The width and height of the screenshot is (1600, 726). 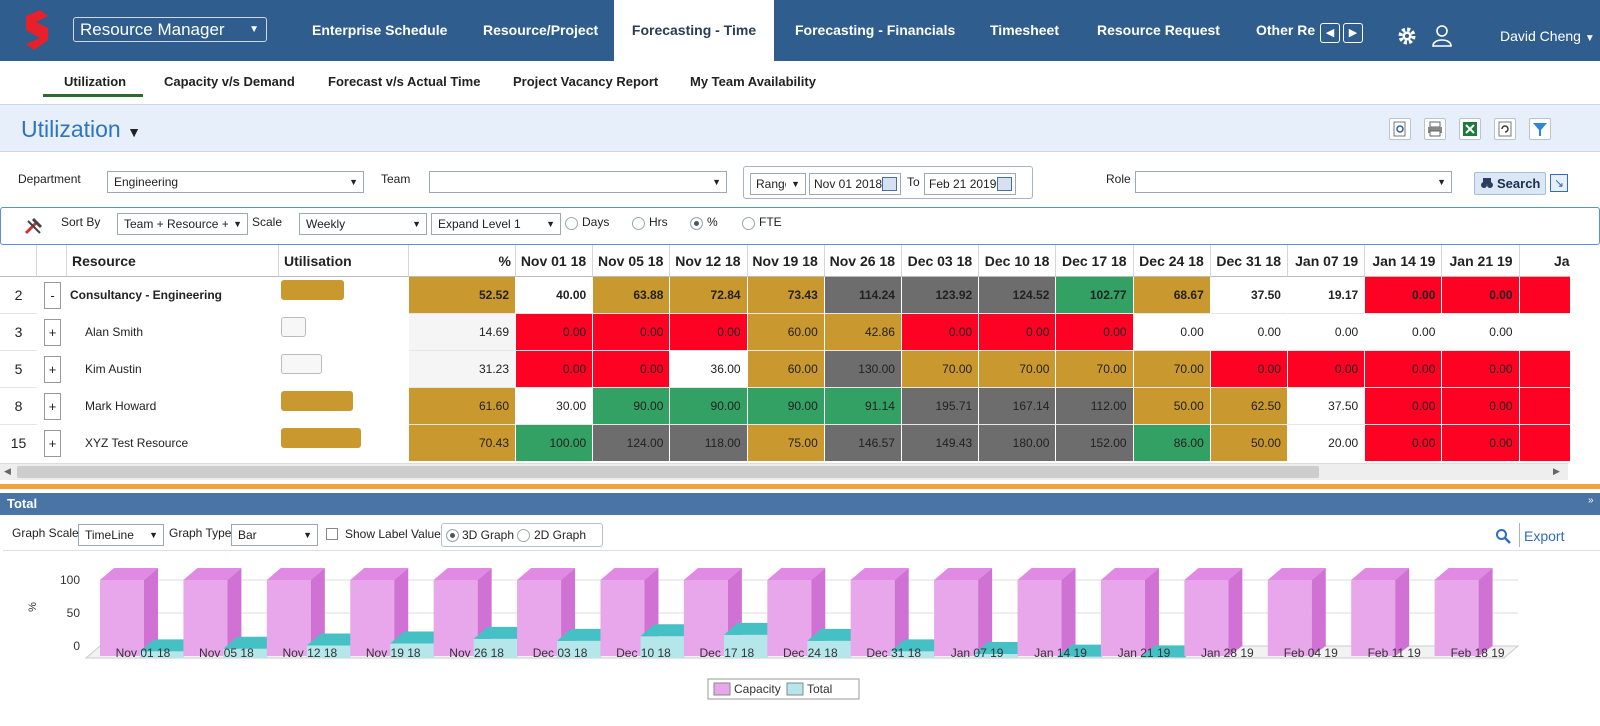 What do you see at coordinates (632, 443) in the screenshot?
I see `week-value-cell: 124.00` at bounding box center [632, 443].